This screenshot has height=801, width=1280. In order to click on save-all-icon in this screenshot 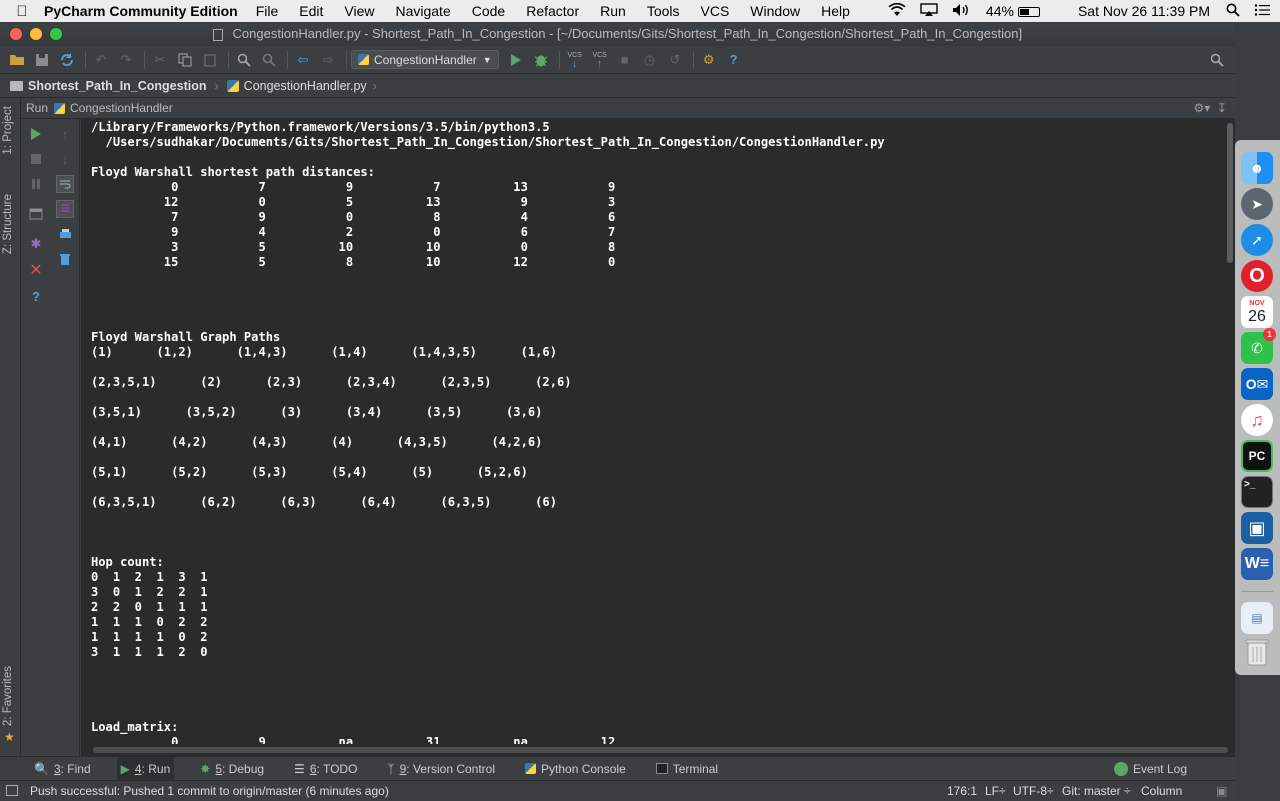, I will do `click(42, 60)`.